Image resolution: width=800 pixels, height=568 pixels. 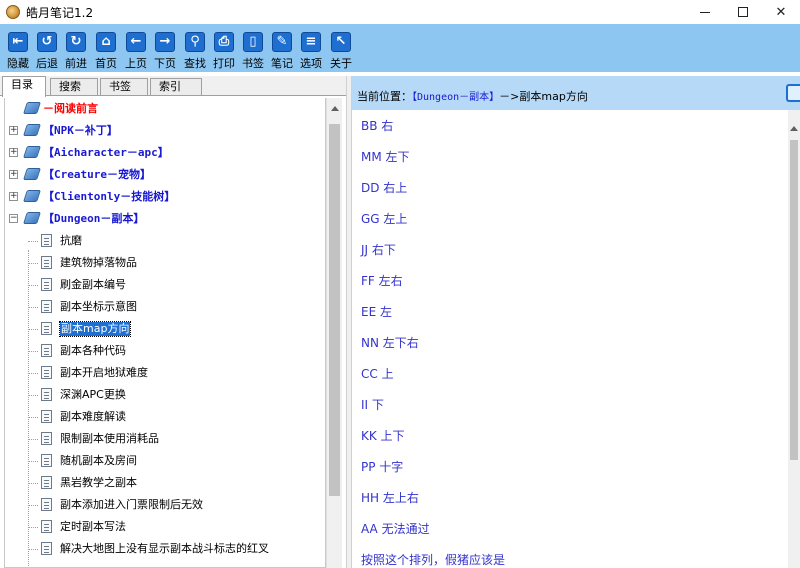 I want to click on tree-item: + 【NPK－补丁】, so click(x=165, y=131).